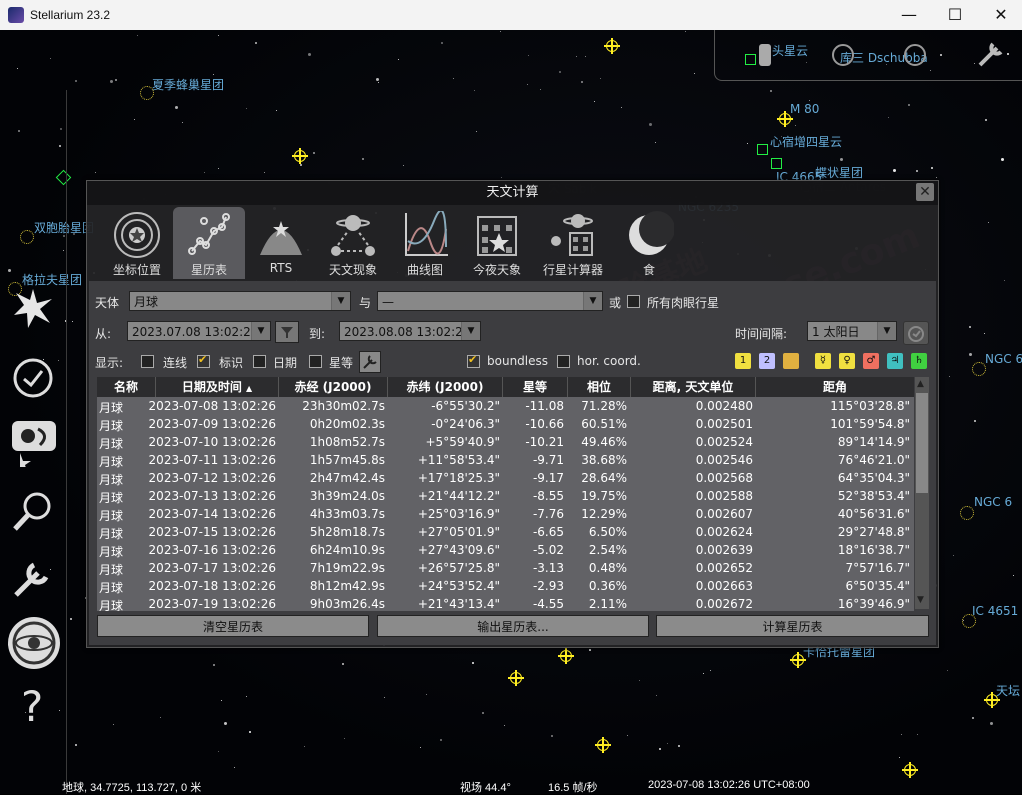 The height and width of the screenshot is (795, 1022). Describe the element at coordinates (410, 331) in the screenshot. I see `to-date-input: 2023.08.08 13:02:26 ▼` at that location.